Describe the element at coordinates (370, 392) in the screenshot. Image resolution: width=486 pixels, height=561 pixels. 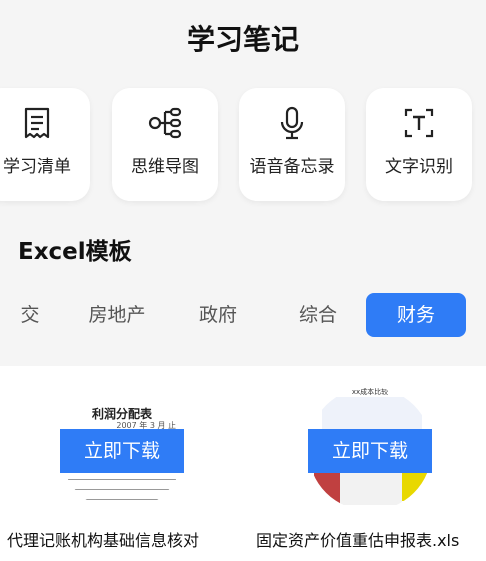
I see `preview-title: xx成本比较` at that location.